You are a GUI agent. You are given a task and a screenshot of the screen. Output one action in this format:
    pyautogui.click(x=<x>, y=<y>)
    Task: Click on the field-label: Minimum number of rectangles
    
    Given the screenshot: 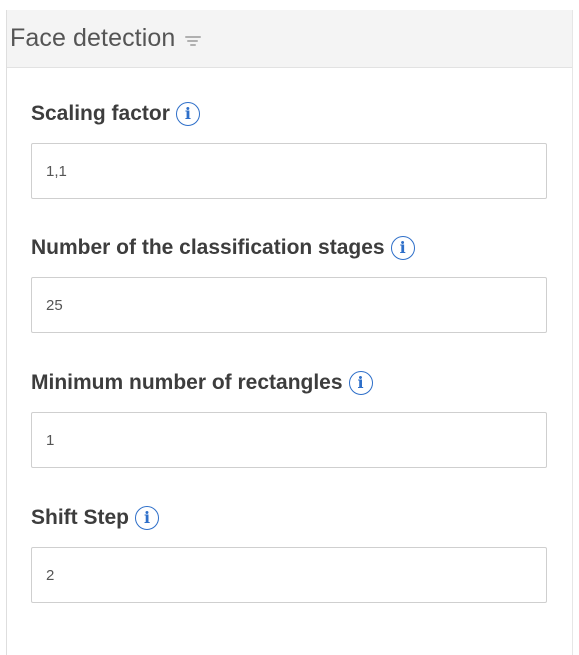 What is the action you would take?
    pyautogui.click(x=187, y=382)
    